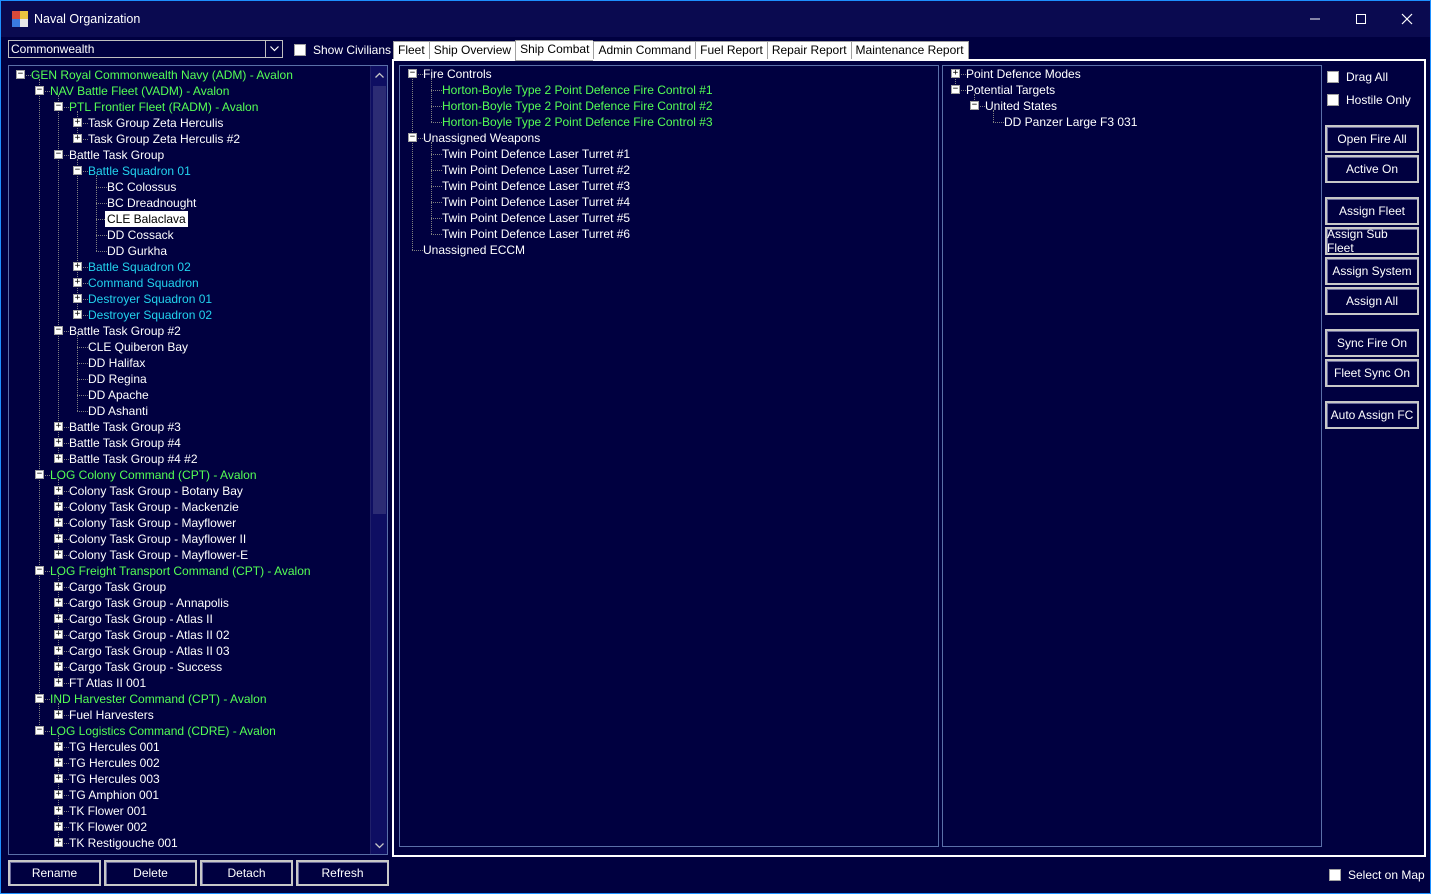  I want to click on tree-node: DD Regina, so click(117, 379).